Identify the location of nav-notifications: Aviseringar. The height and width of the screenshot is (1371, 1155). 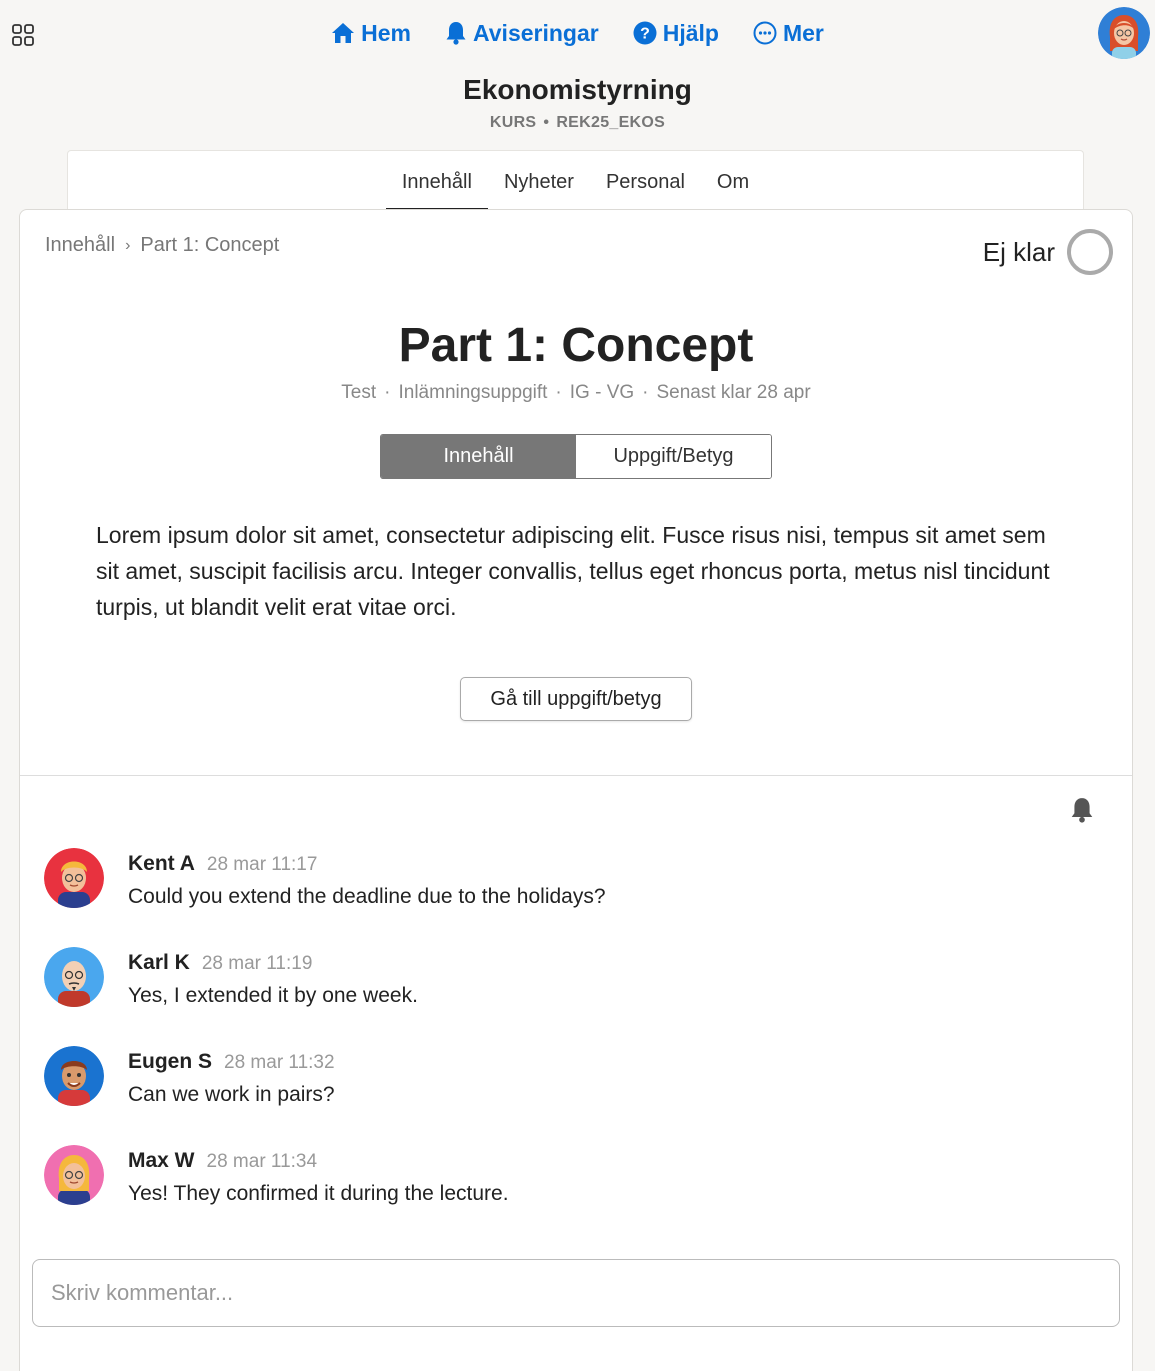
(522, 33).